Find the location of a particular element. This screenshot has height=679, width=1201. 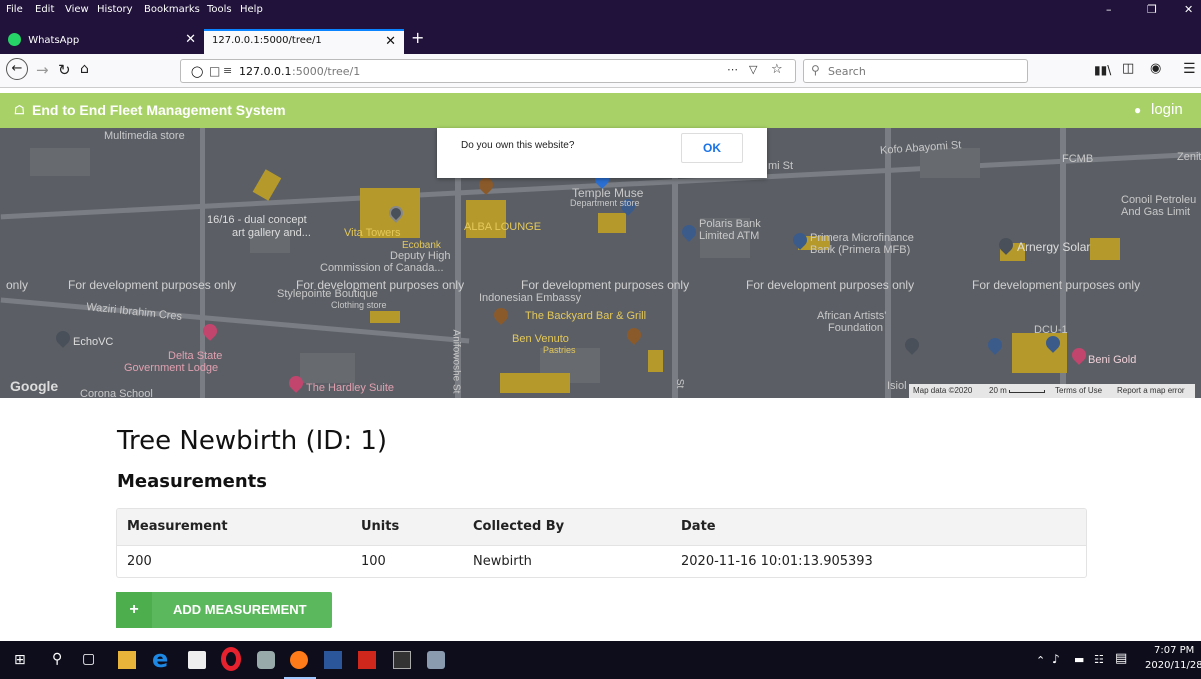

parking-pin-icon is located at coordinates (995, 345).